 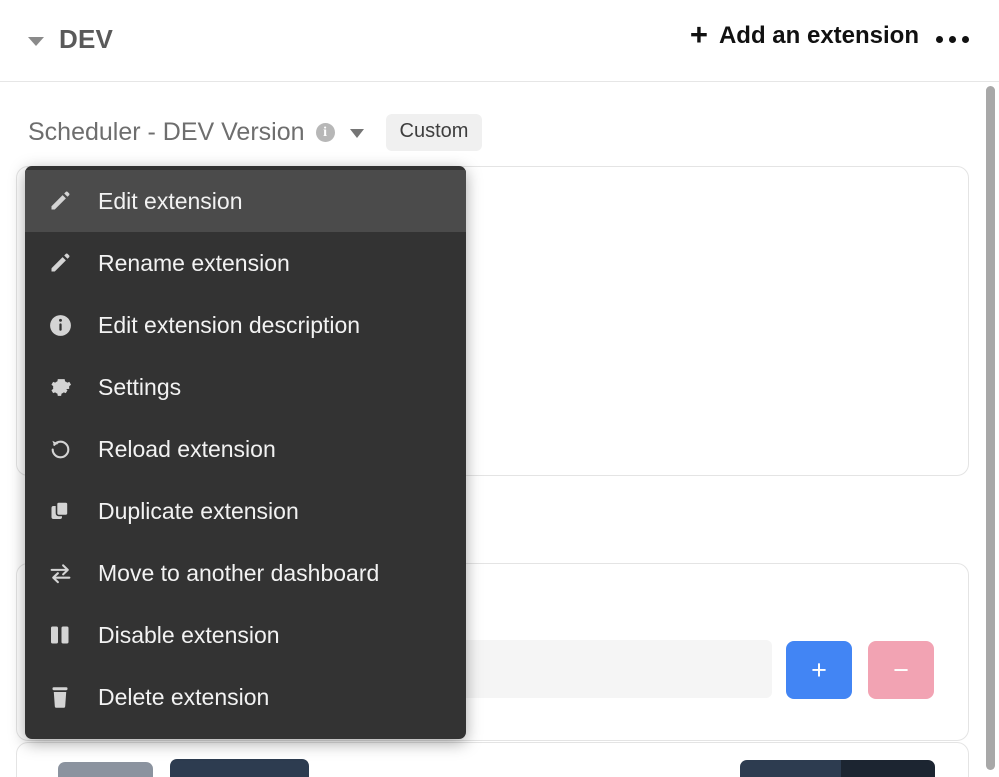 What do you see at coordinates (239, 572) in the screenshot?
I see `menu-item-label: Move to another dashboard` at bounding box center [239, 572].